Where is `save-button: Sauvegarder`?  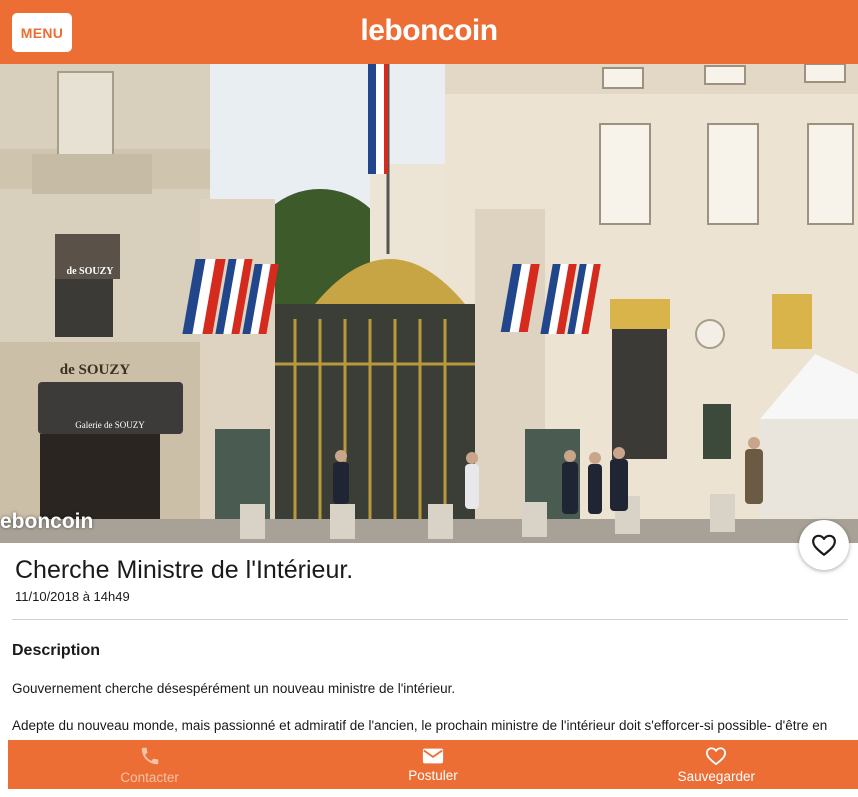 save-button: Sauvegarder is located at coordinates (716, 764).